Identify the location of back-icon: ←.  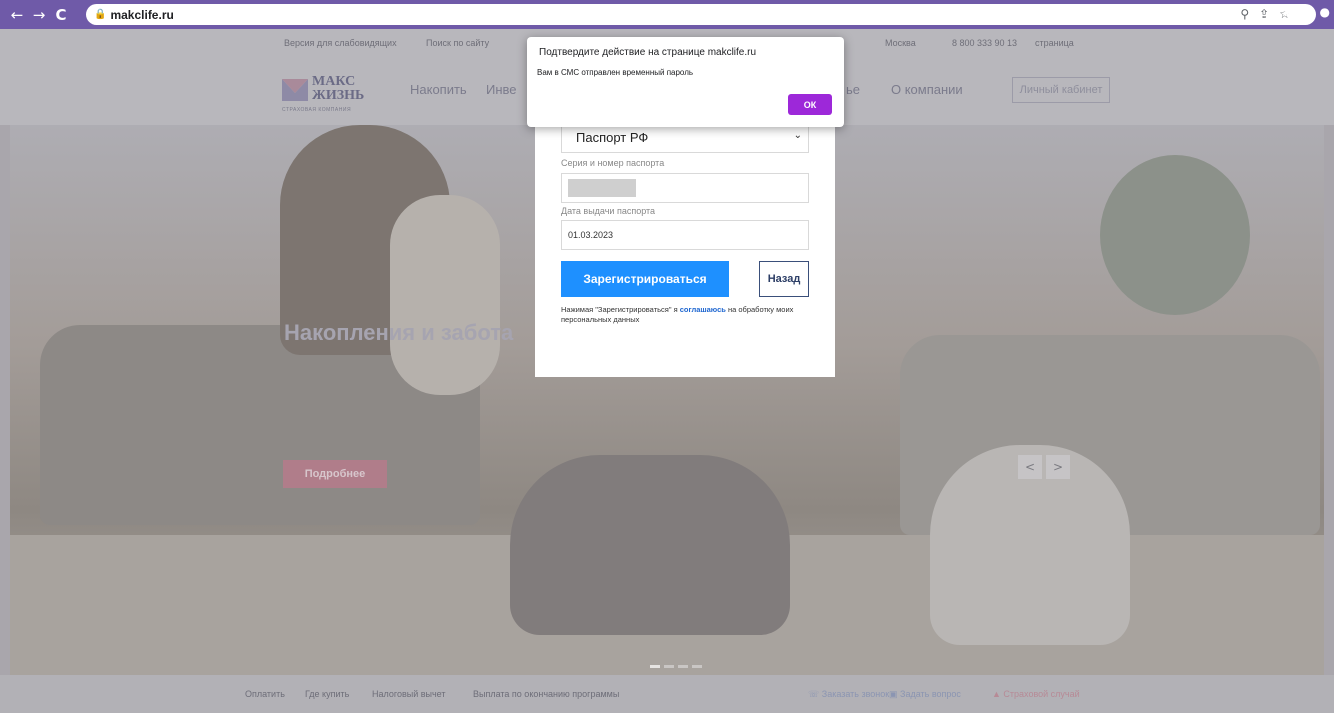
(17, 15).